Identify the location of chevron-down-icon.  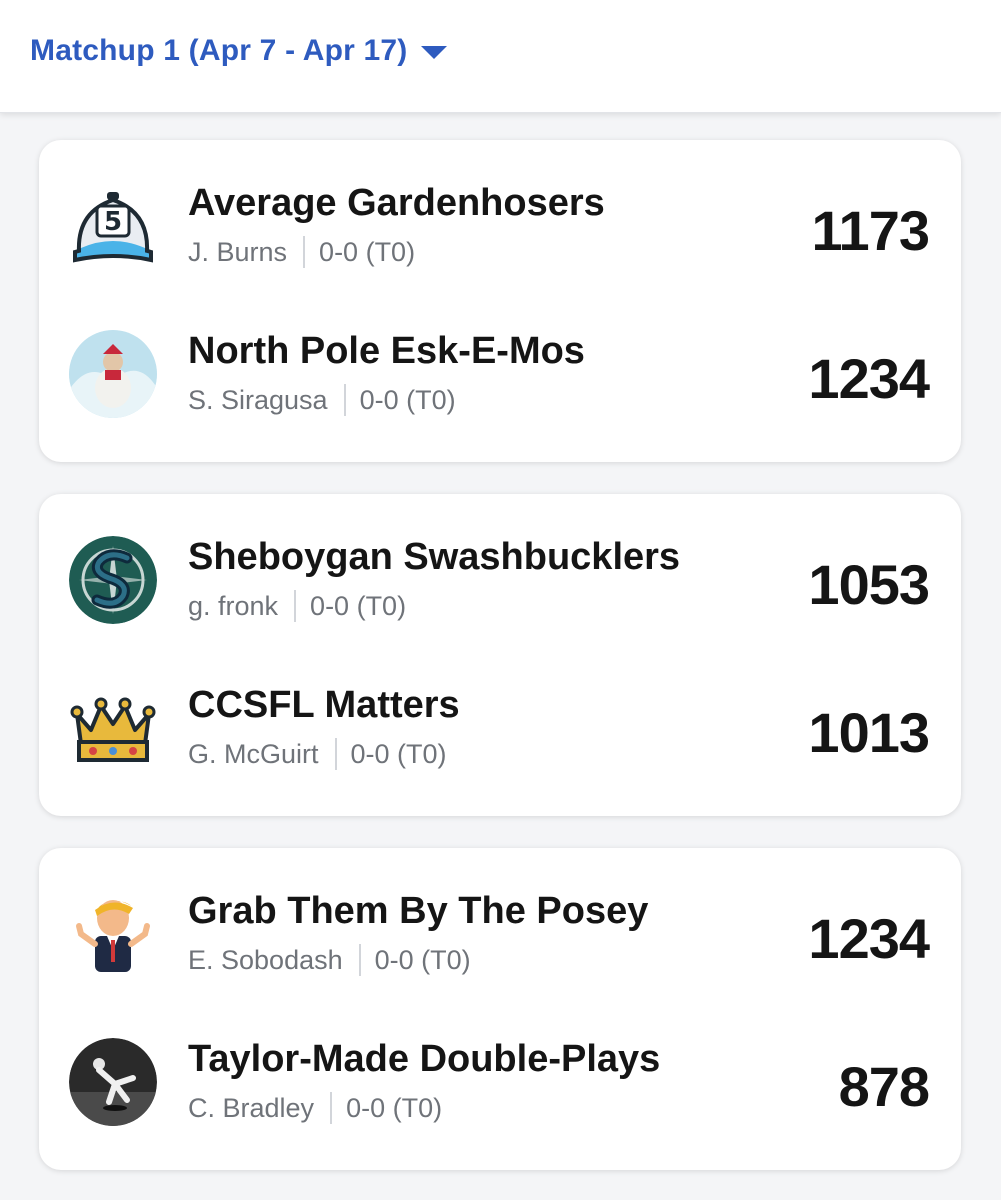
(434, 52).